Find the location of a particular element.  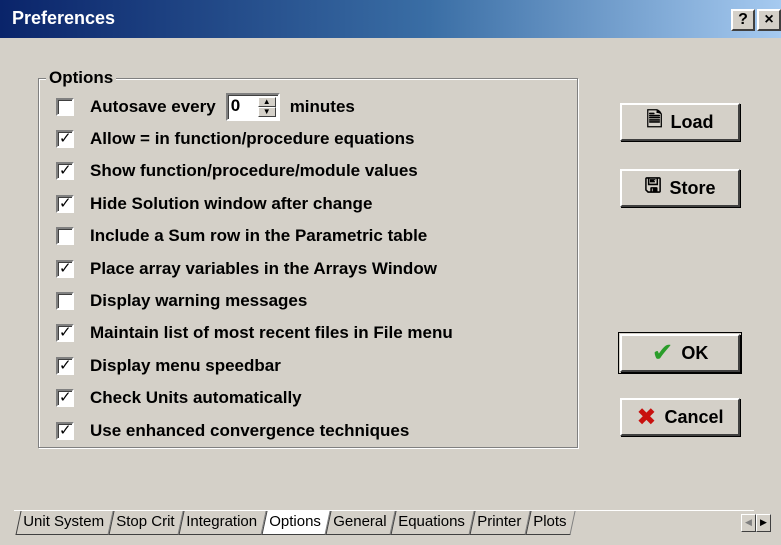

save-to-disk-icon: 🖫 is located at coordinates (653, 185).